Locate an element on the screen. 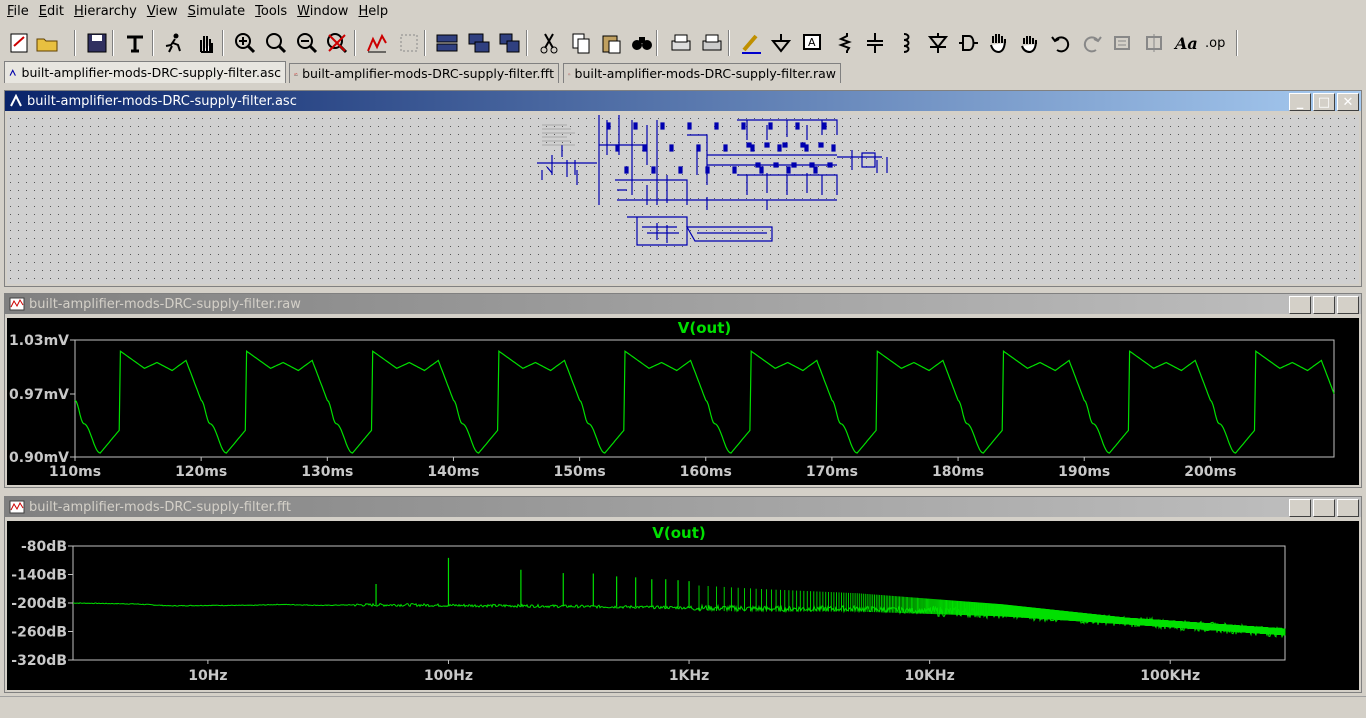  menu-edit: Edit is located at coordinates (51, 12).